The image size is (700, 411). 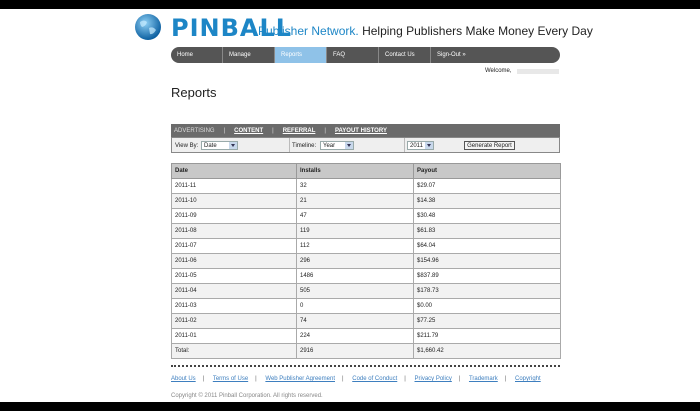 I want to click on nav-sign-out: Sign-Out », so click(x=466, y=55).